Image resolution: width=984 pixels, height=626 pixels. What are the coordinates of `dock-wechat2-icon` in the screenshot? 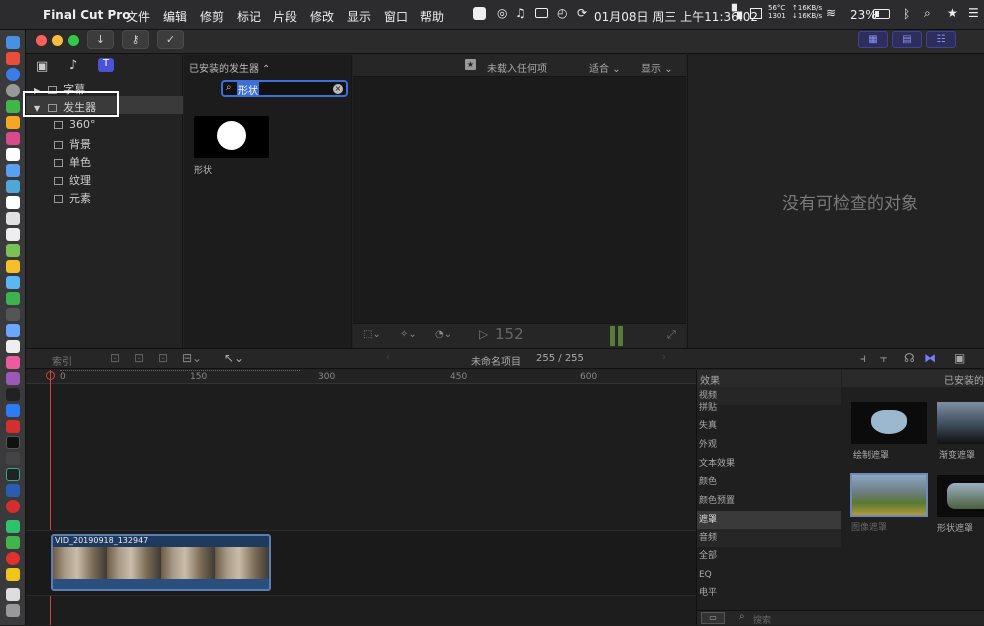 It's located at (13, 542).